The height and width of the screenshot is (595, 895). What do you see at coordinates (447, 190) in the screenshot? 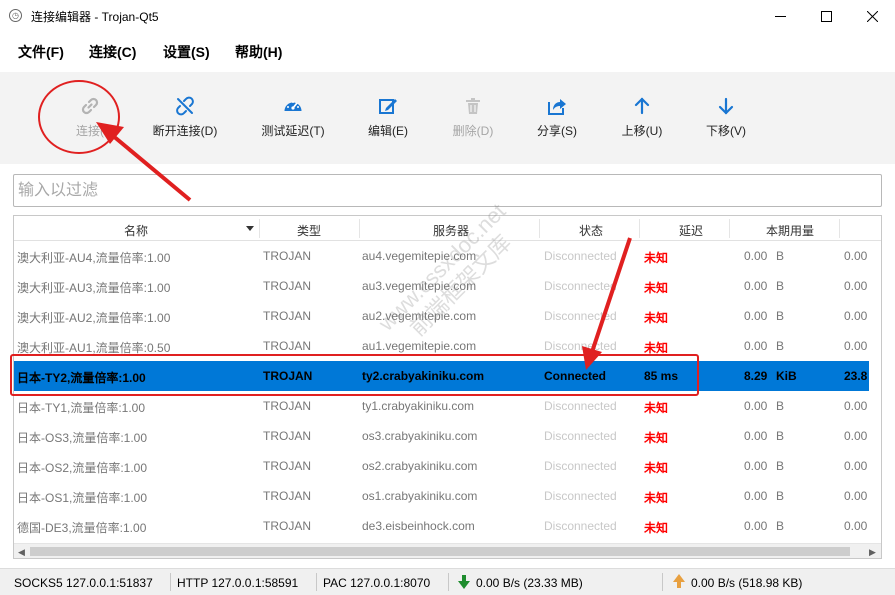
I see `filter-input` at bounding box center [447, 190].